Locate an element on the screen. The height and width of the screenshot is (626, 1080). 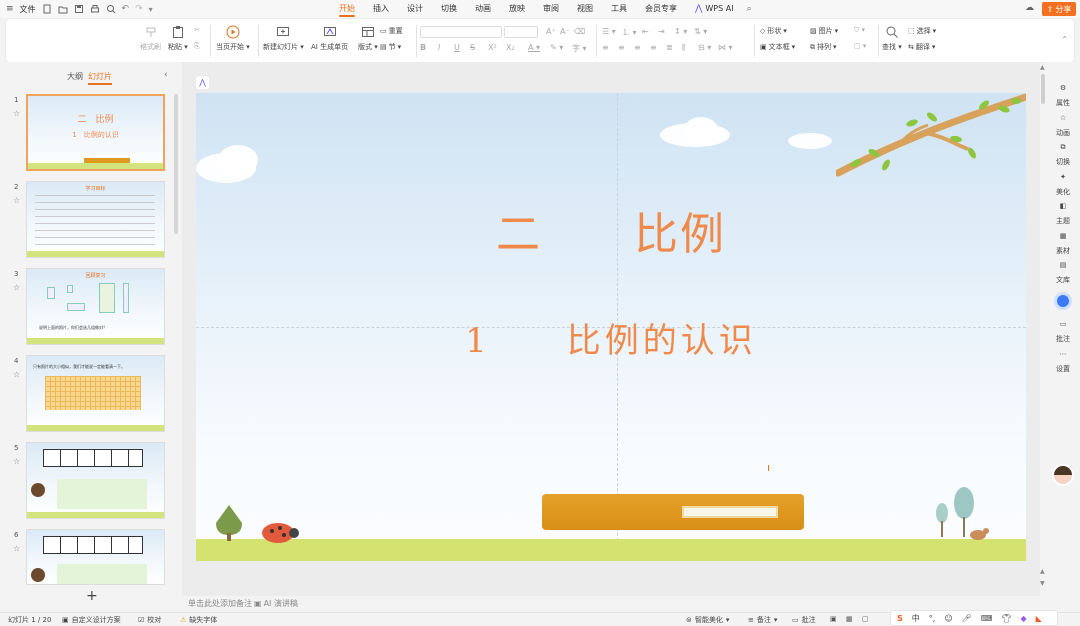
arrange-button: ⧉ 排列 ▾ is located at coordinates (823, 47).